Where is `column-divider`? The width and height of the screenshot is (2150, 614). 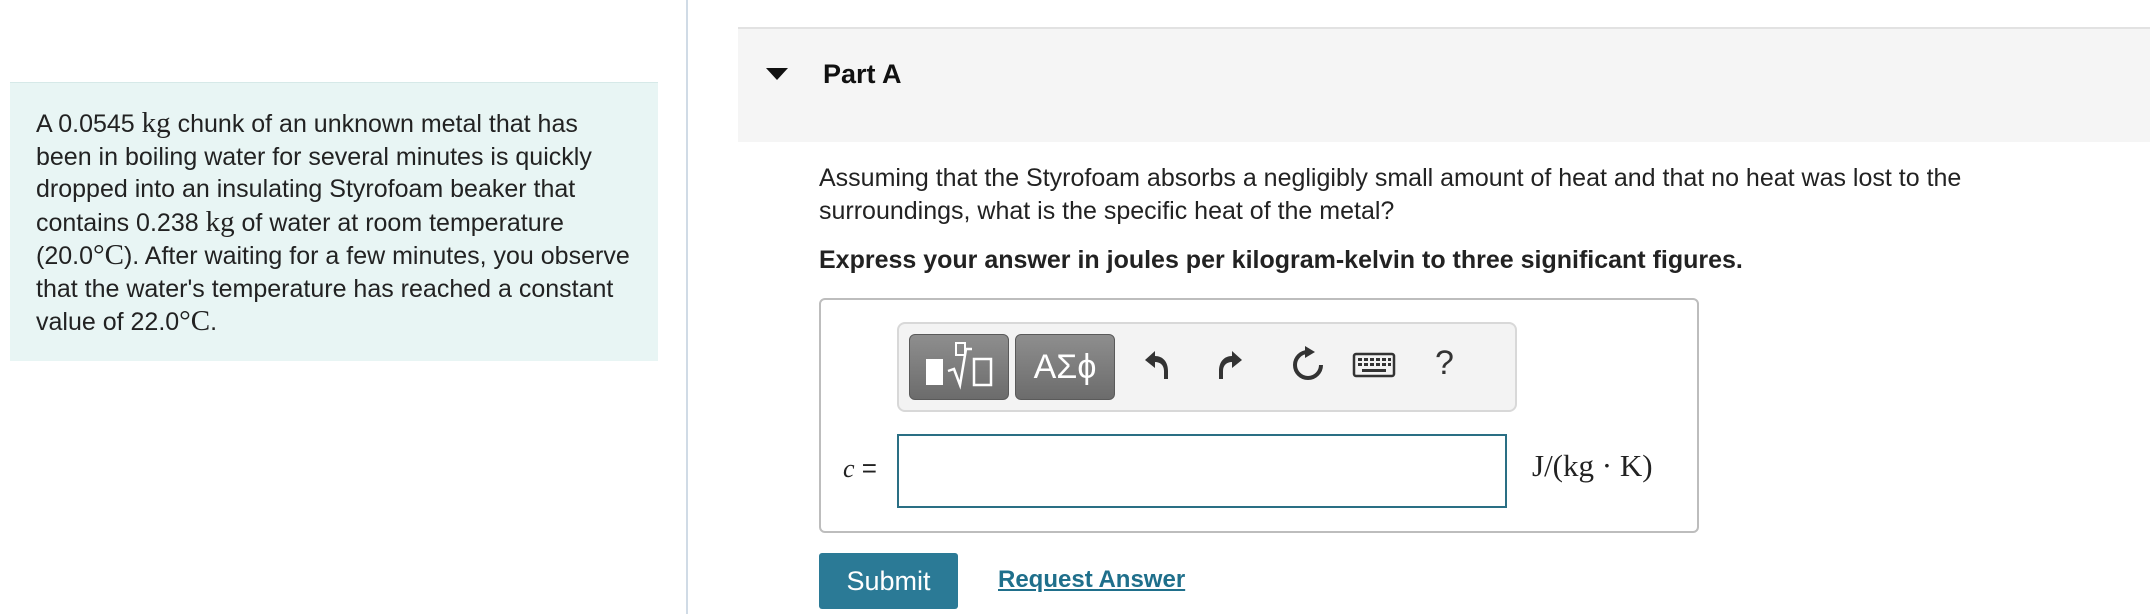
column-divider is located at coordinates (687, 307).